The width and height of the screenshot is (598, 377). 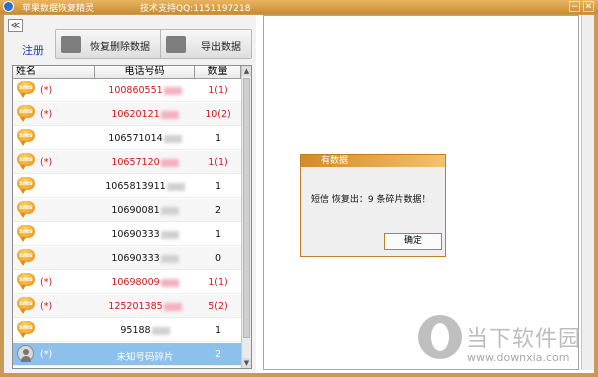 I want to click on table-row: sms 1065813911 1, so click(x=127, y=186).